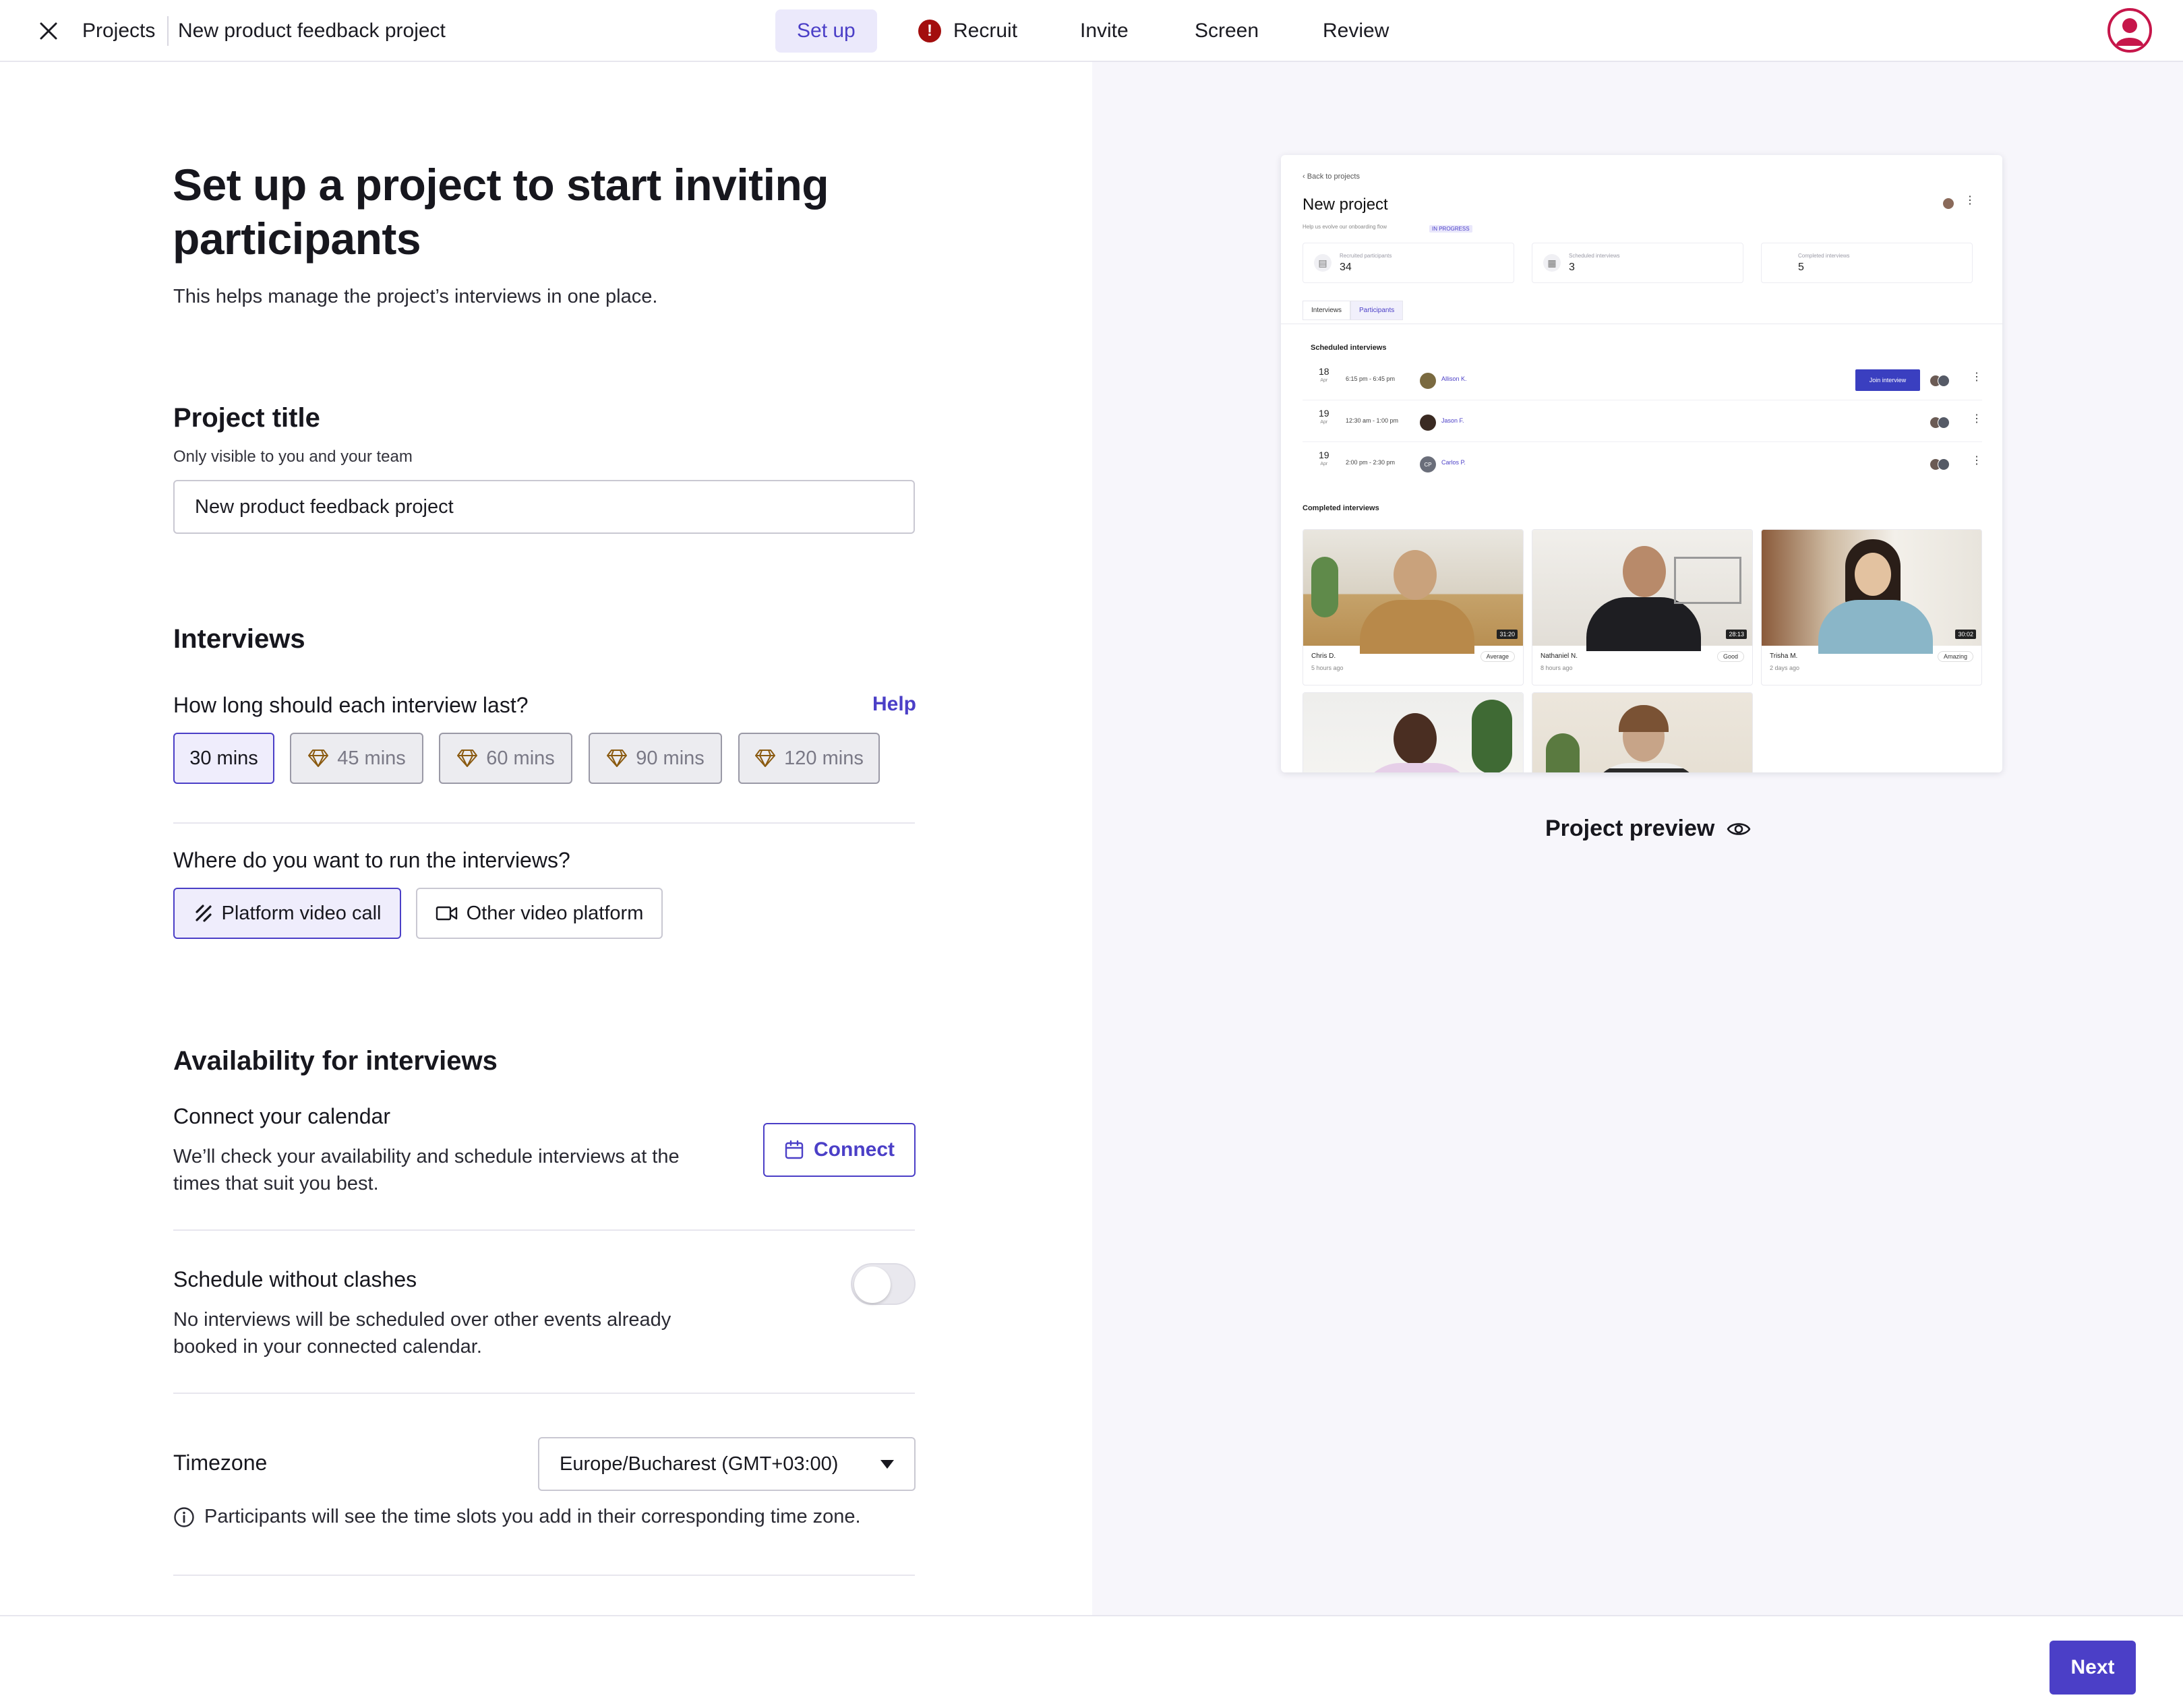 The height and width of the screenshot is (1708, 2183). What do you see at coordinates (1552, 263) in the screenshot?
I see `stat-icon: ▦` at bounding box center [1552, 263].